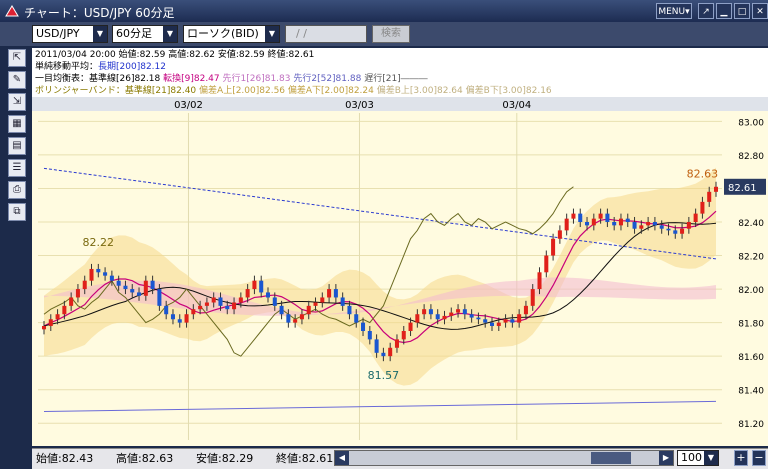  What do you see at coordinates (706, 11) in the screenshot?
I see `pin-icon: ↗` at bounding box center [706, 11].